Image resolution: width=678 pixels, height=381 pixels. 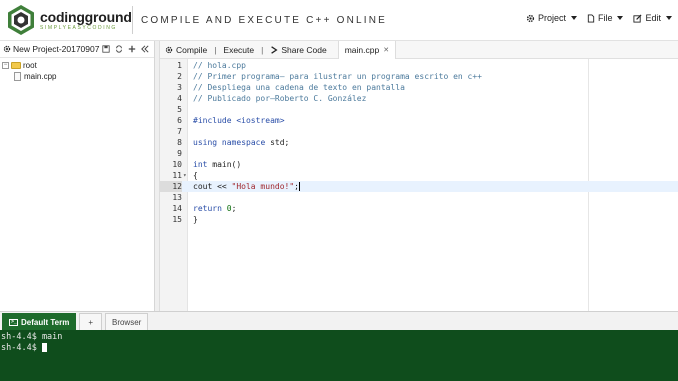 I want to click on terminal-cursor, so click(x=44, y=347).